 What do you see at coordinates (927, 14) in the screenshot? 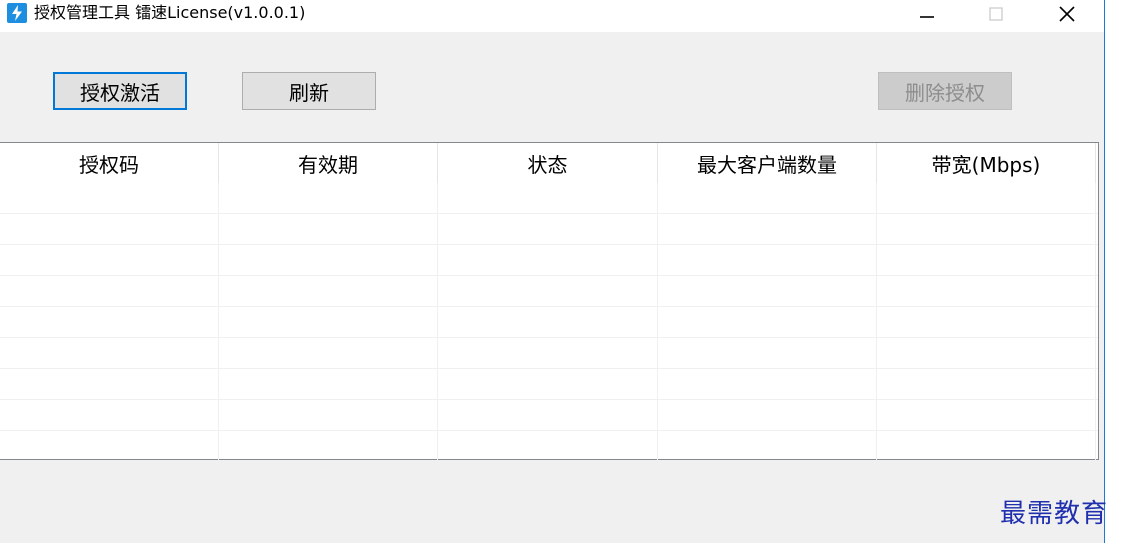
I see `minimize-button` at bounding box center [927, 14].